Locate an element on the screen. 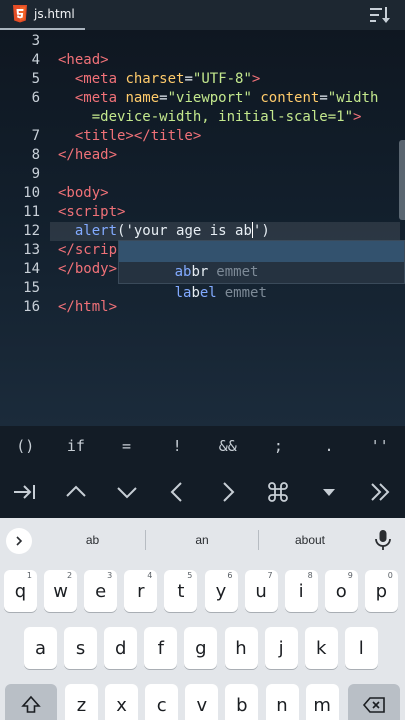  symbol-key-quotes: '' is located at coordinates (379, 446).